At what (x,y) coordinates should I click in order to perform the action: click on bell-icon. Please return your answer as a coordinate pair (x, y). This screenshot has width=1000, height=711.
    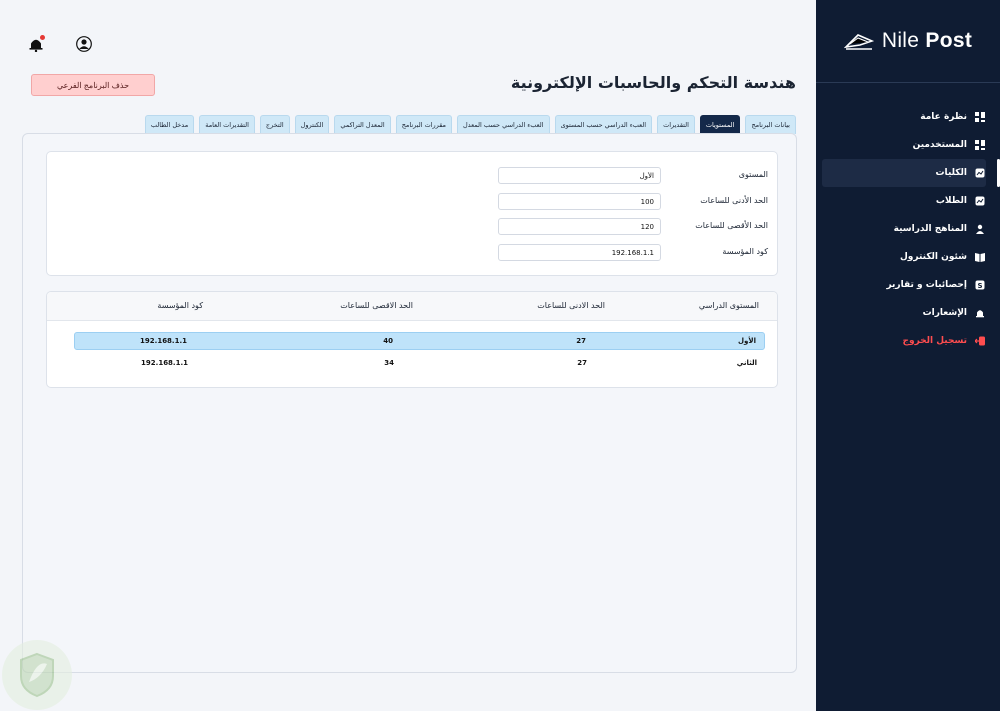
    Looking at the image, I should click on (980, 313).